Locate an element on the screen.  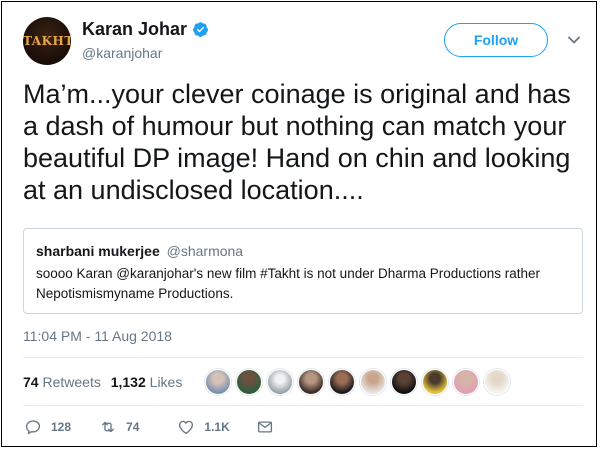
retweets-label: Retweets is located at coordinates (71, 382).